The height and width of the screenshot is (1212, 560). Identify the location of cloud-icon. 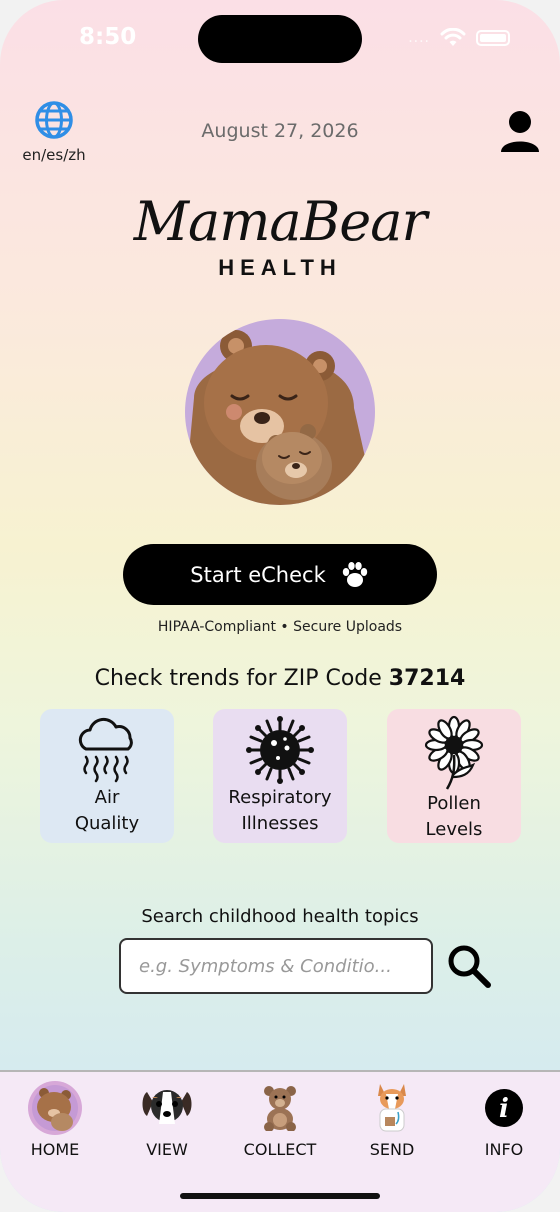
(105, 750).